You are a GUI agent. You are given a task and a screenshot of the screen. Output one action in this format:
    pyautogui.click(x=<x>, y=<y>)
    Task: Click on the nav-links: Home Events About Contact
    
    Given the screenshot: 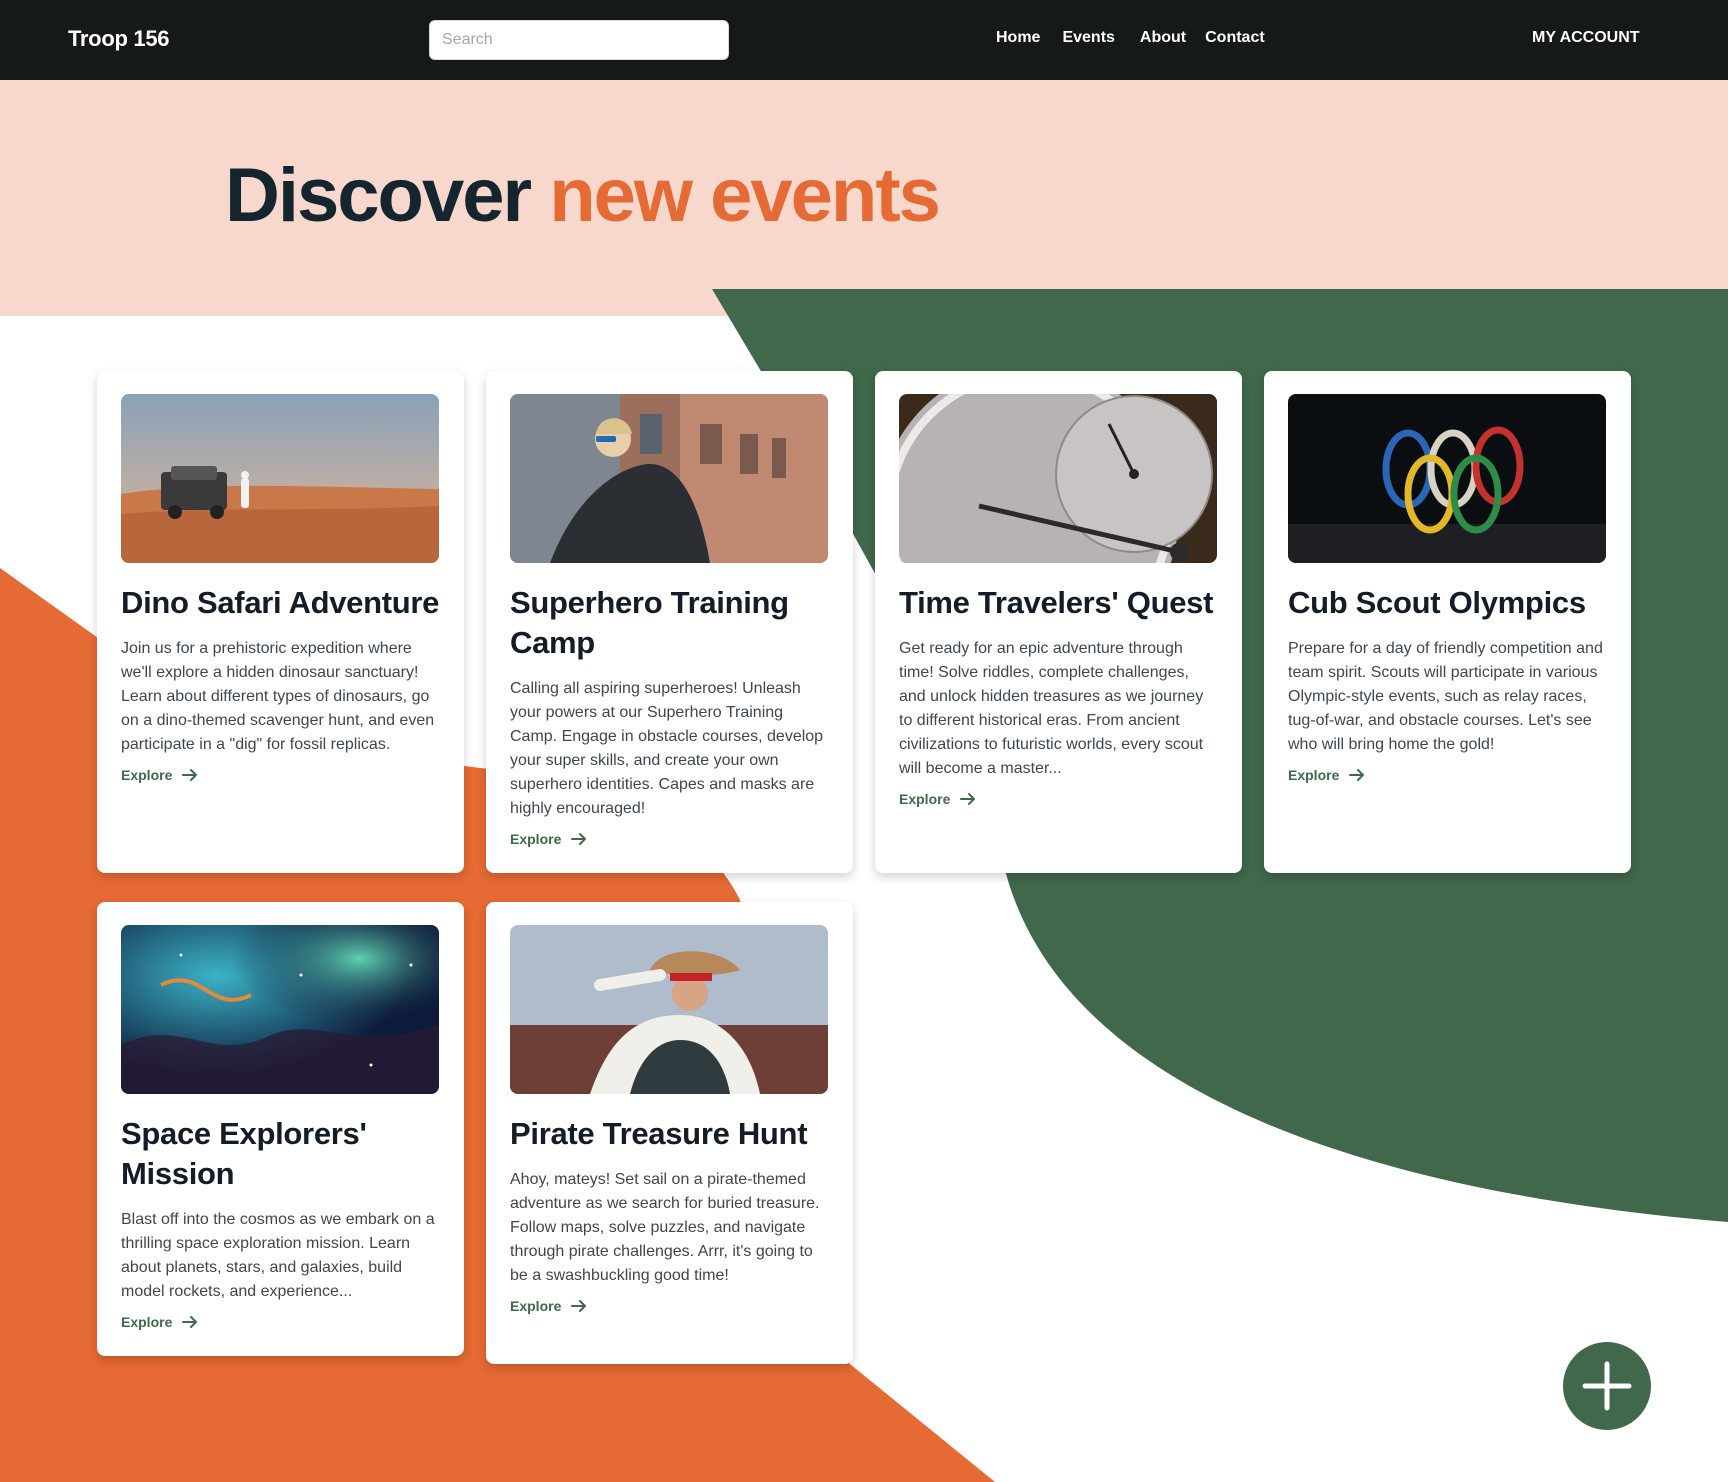 What is the action you would take?
    pyautogui.click(x=1130, y=38)
    